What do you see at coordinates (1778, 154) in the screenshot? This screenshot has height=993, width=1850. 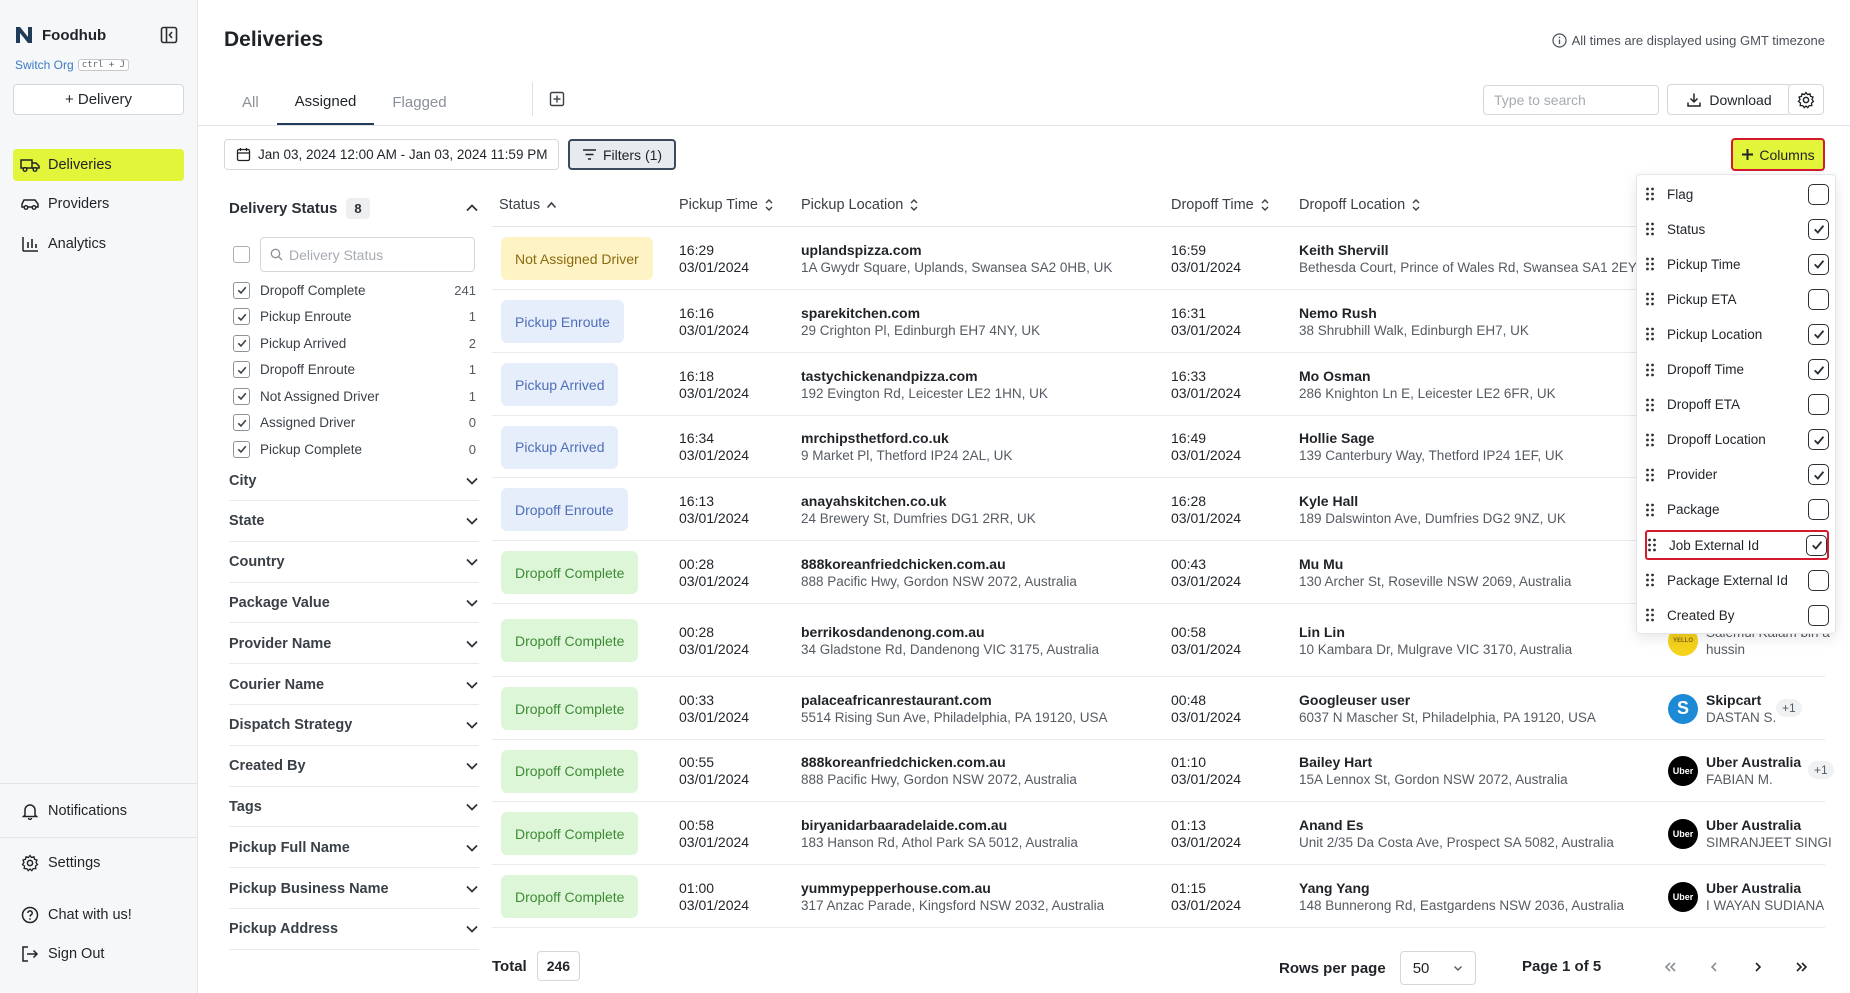 I see `columns-button: Columns` at bounding box center [1778, 154].